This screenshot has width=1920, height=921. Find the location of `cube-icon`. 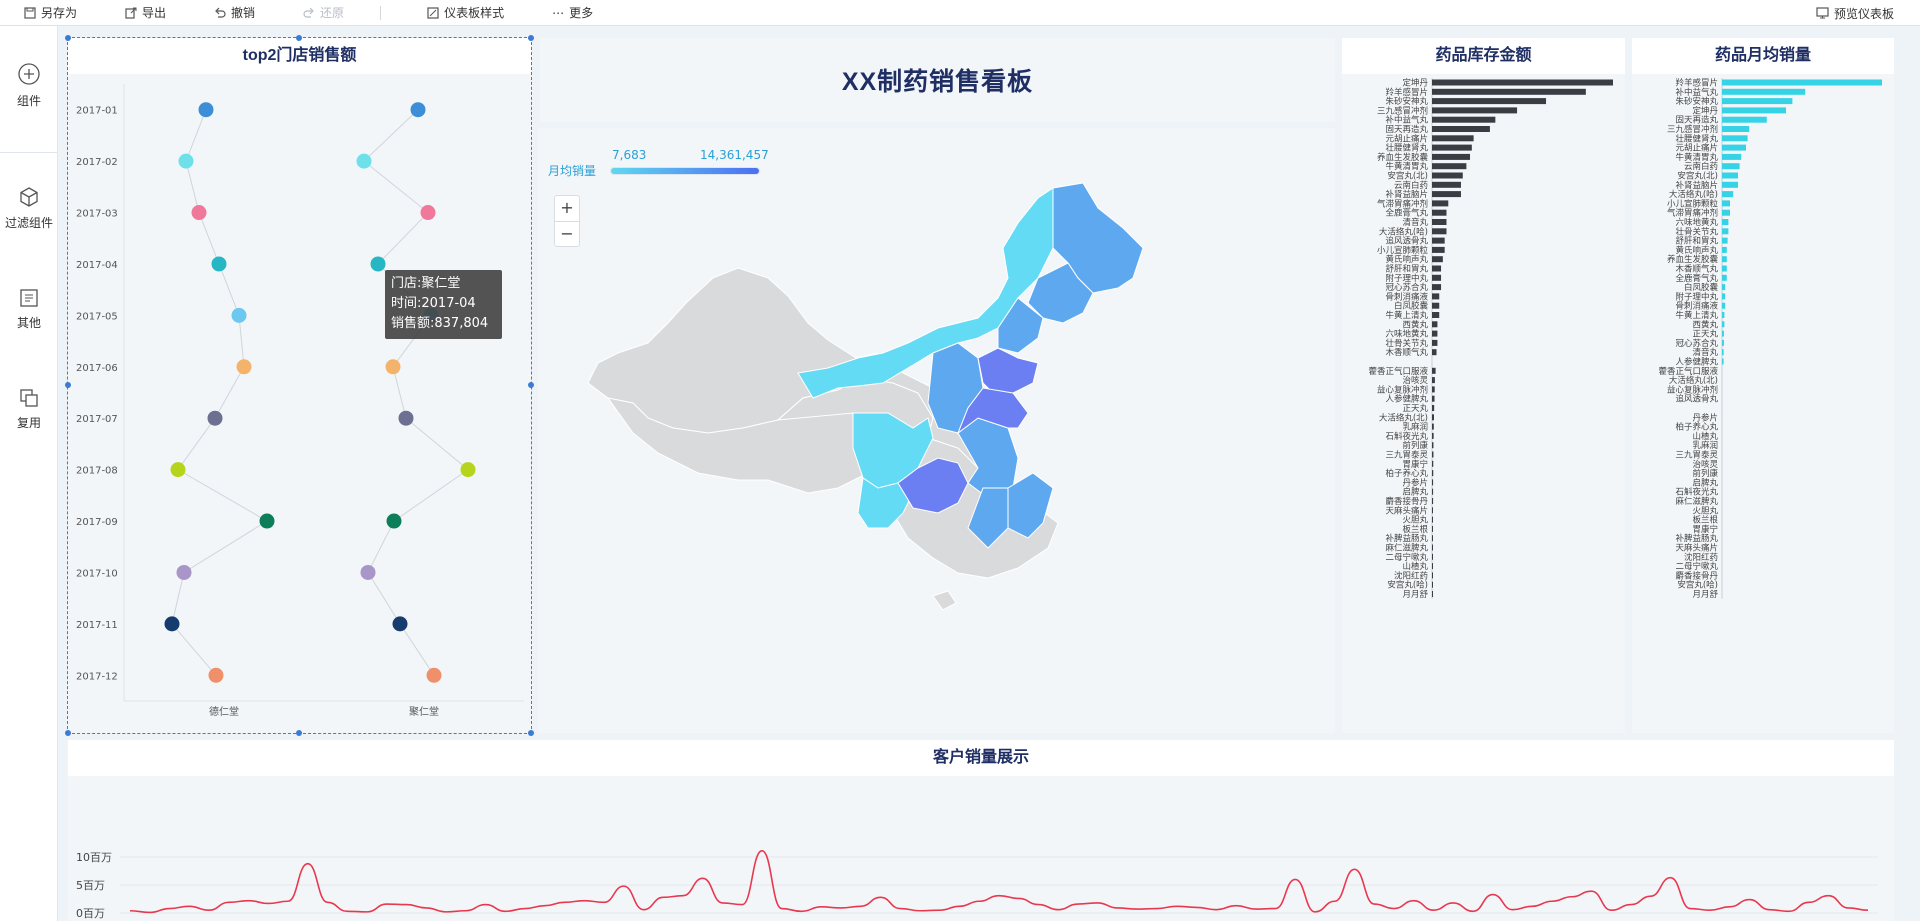

cube-icon is located at coordinates (29, 197).